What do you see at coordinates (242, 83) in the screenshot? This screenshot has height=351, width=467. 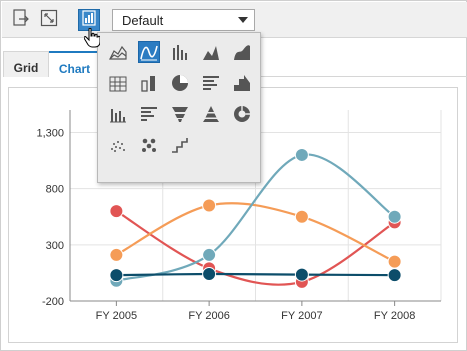 I see `step-area-icon` at bounding box center [242, 83].